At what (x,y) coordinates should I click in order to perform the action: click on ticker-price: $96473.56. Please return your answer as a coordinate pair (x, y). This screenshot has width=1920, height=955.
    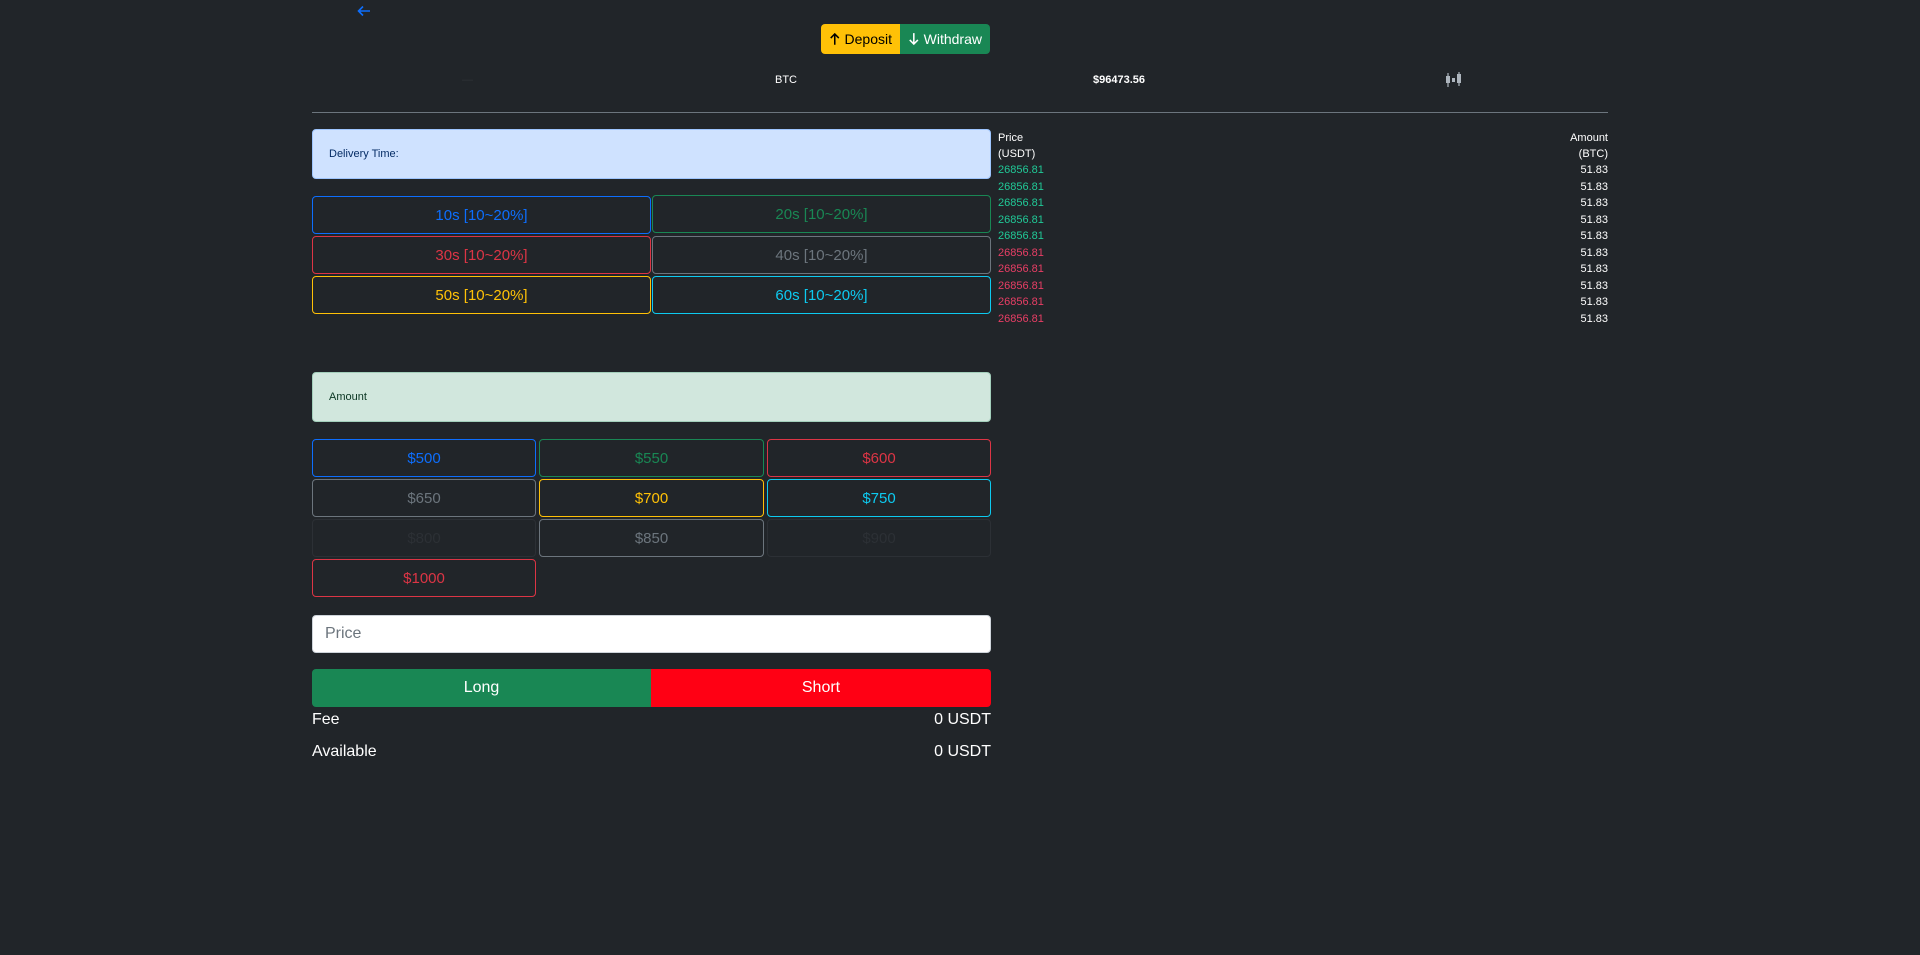
    Looking at the image, I should click on (1119, 80).